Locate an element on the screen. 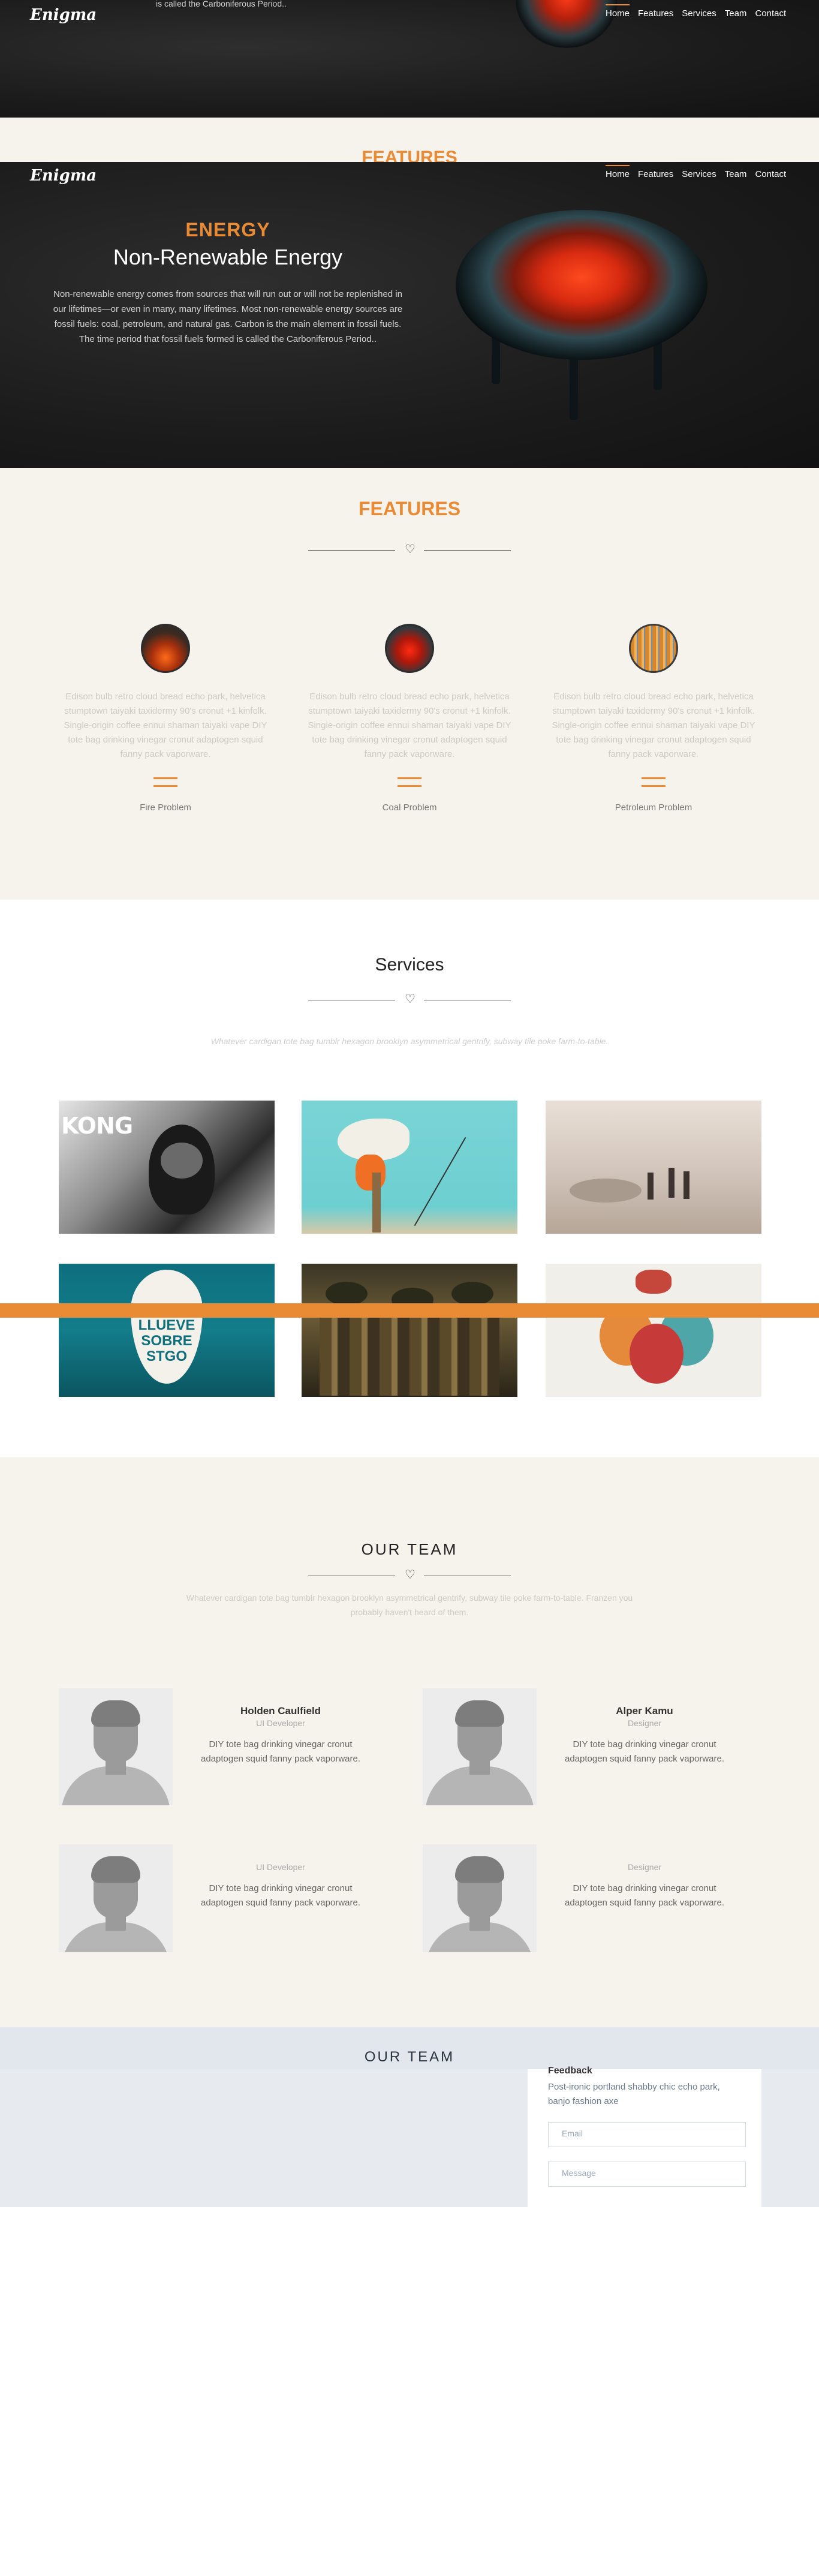 The width and height of the screenshot is (819, 2576). features-ghost-title: FEATURES is located at coordinates (409, 155).